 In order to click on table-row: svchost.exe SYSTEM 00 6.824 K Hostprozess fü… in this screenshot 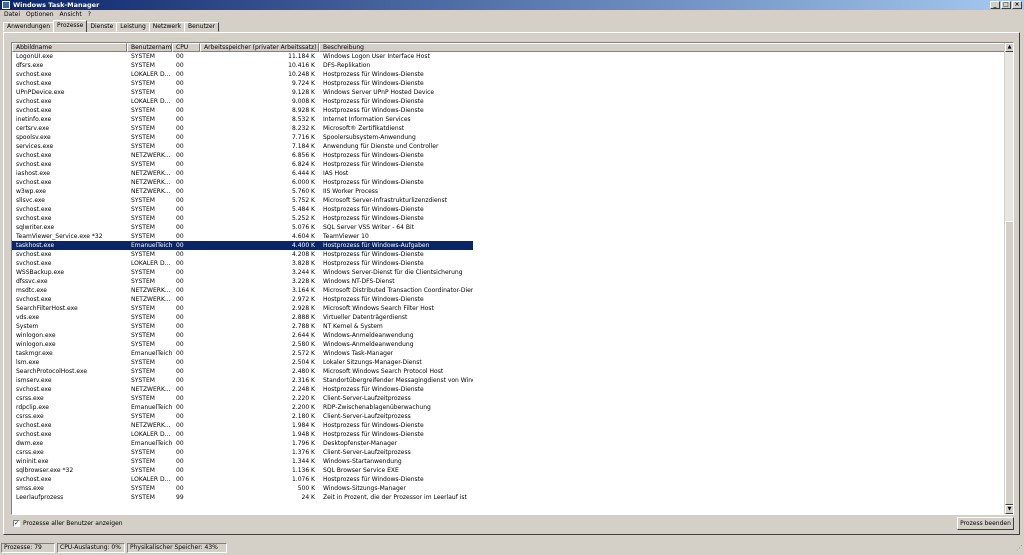, I will do `click(508, 164)`.